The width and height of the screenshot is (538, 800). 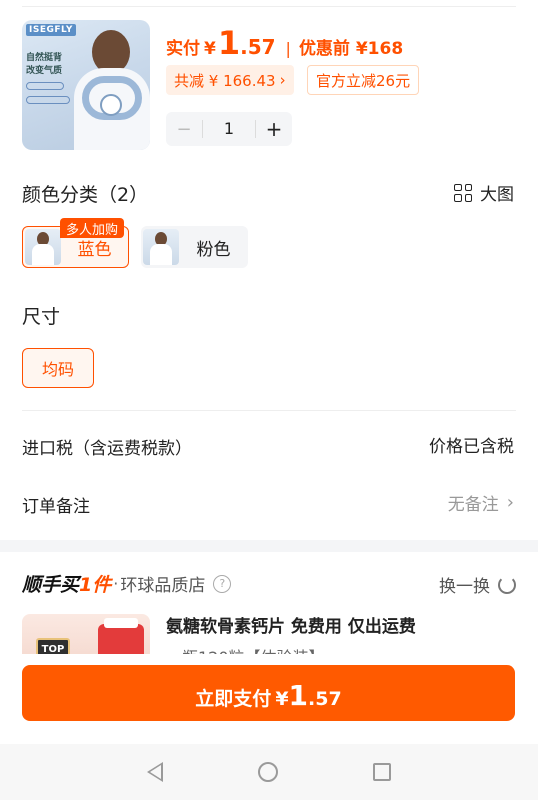 I want to click on home-icon, so click(x=267, y=772).